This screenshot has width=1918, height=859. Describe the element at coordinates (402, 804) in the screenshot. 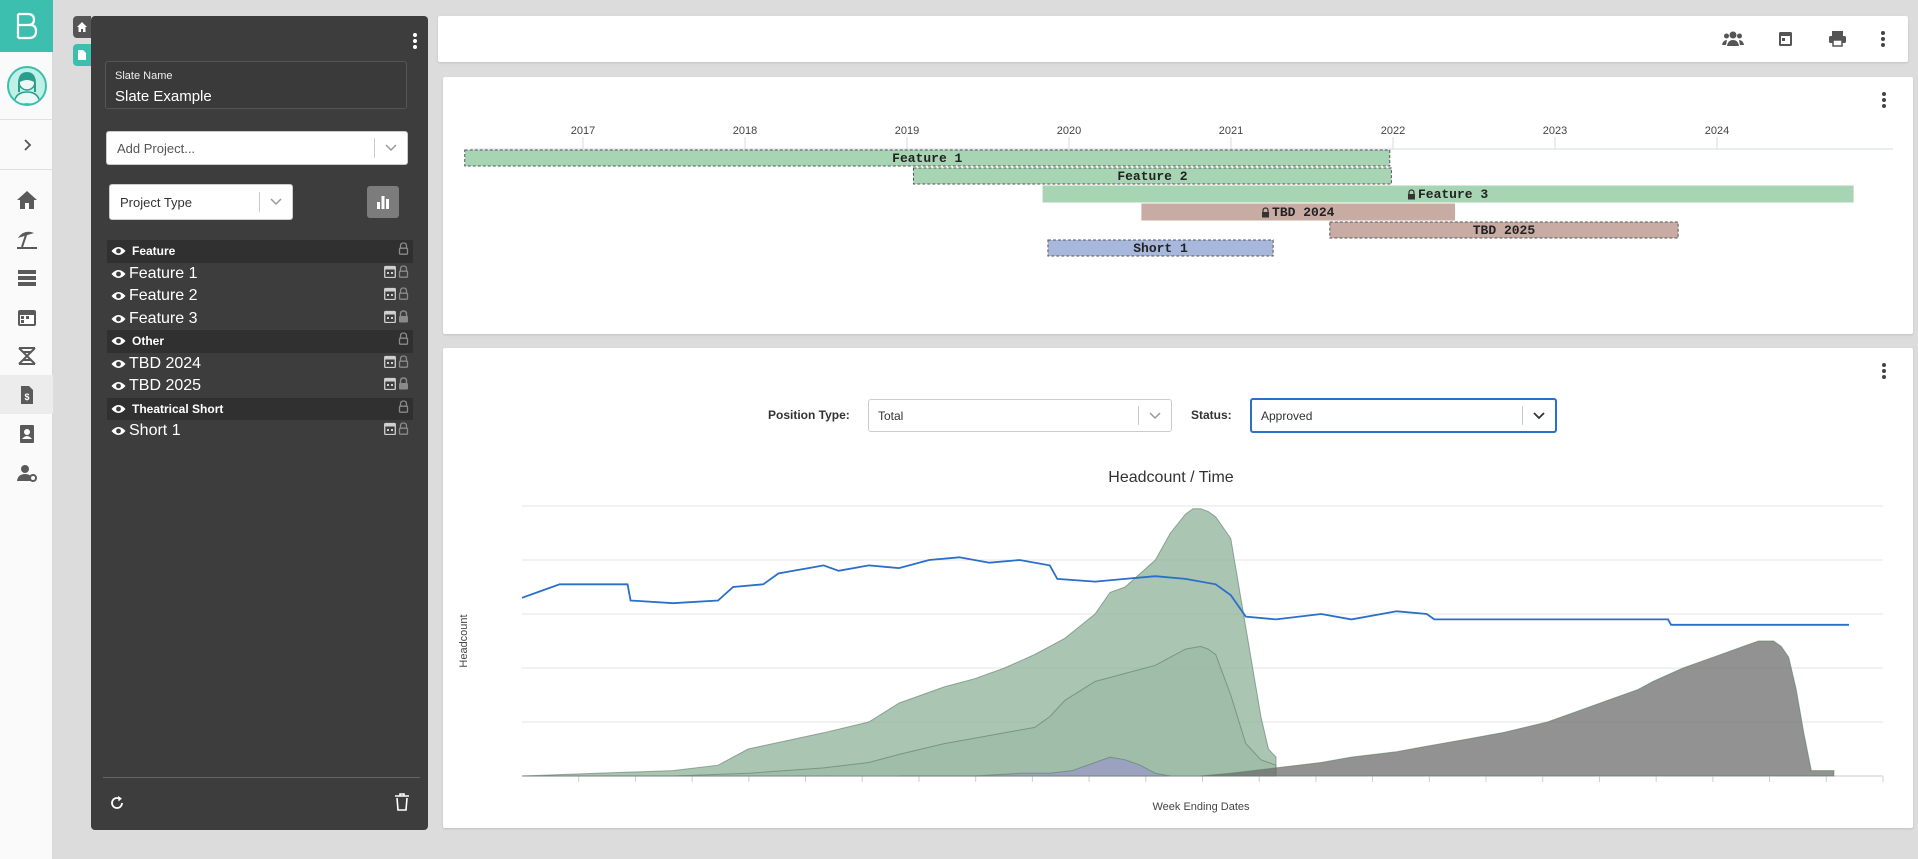

I see `delete-slate-button` at that location.